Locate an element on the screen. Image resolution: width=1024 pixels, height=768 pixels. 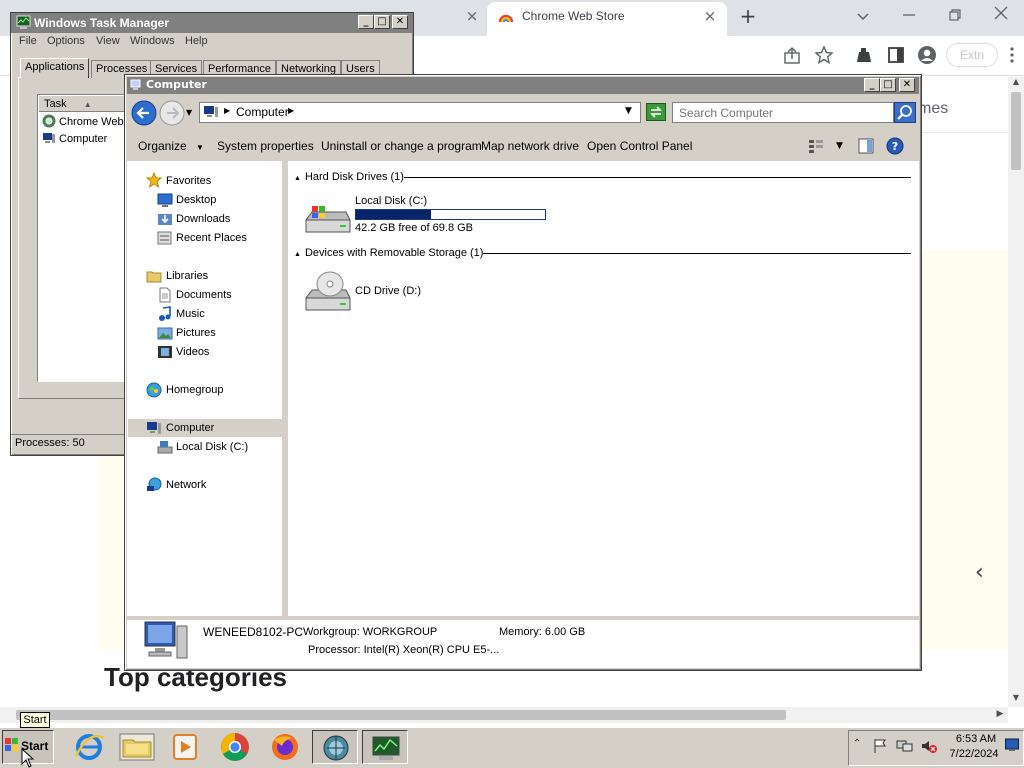
kebab-menu-icon is located at coordinates (1012, 55).